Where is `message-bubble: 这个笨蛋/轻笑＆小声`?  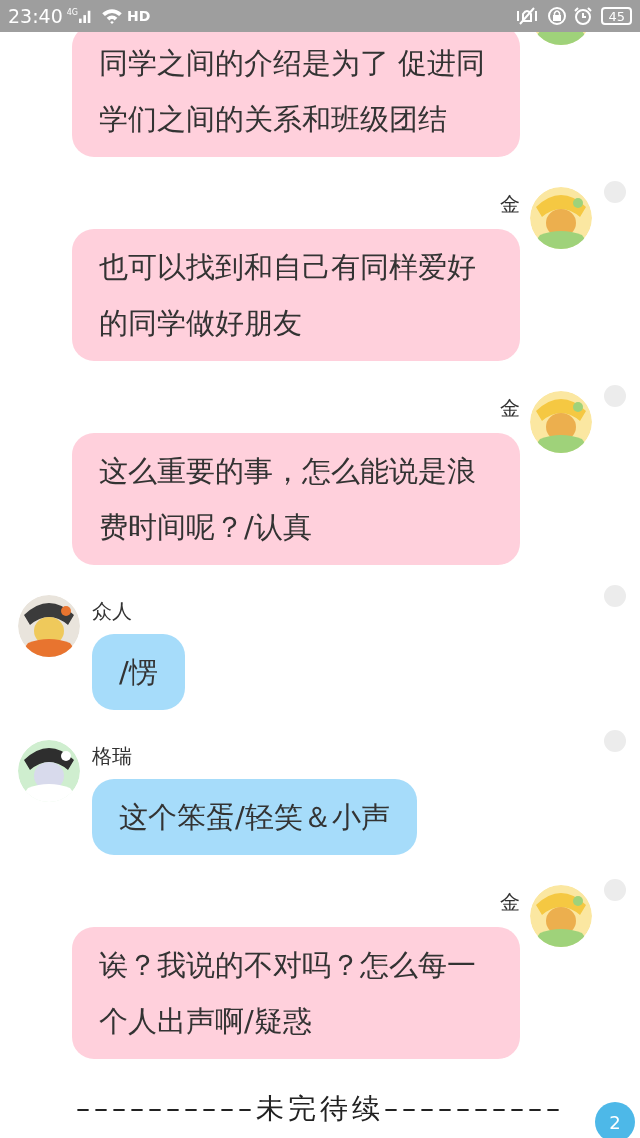
message-bubble: 这个笨蛋/轻笑＆小声 is located at coordinates (254, 817).